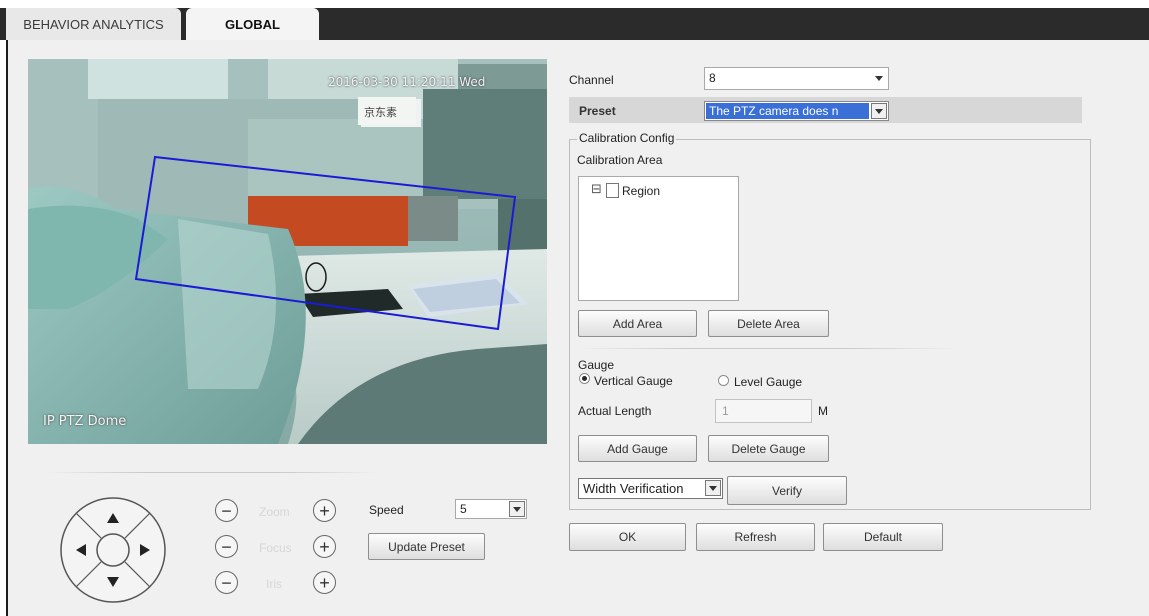  I want to click on iris-close-button: −, so click(226, 582).